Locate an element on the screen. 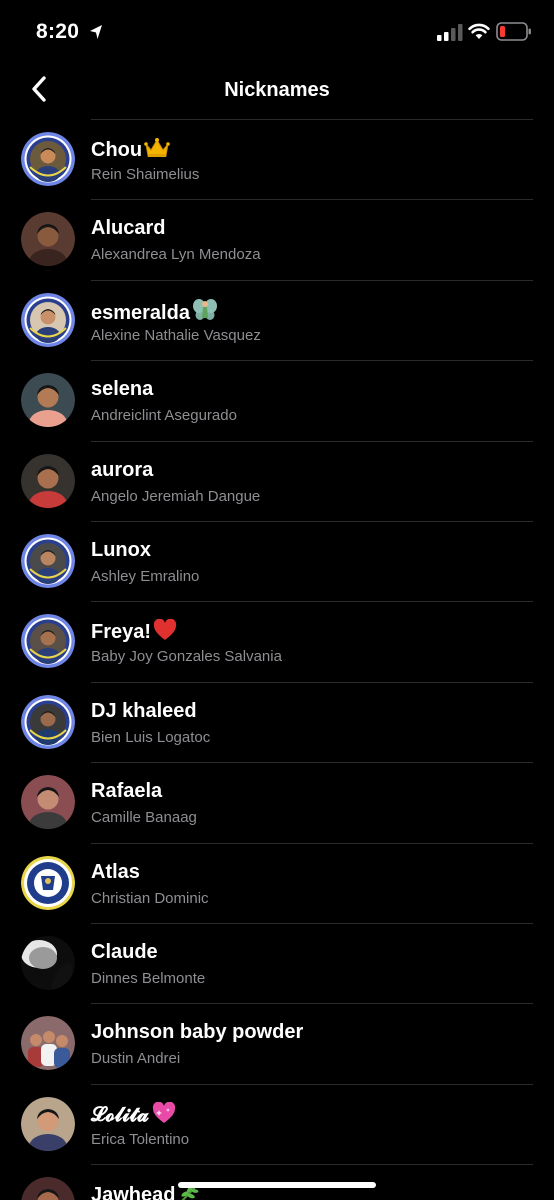 The height and width of the screenshot is (1200, 554). member-row: selena Andreiclint Asegurado is located at coordinates (277, 400).